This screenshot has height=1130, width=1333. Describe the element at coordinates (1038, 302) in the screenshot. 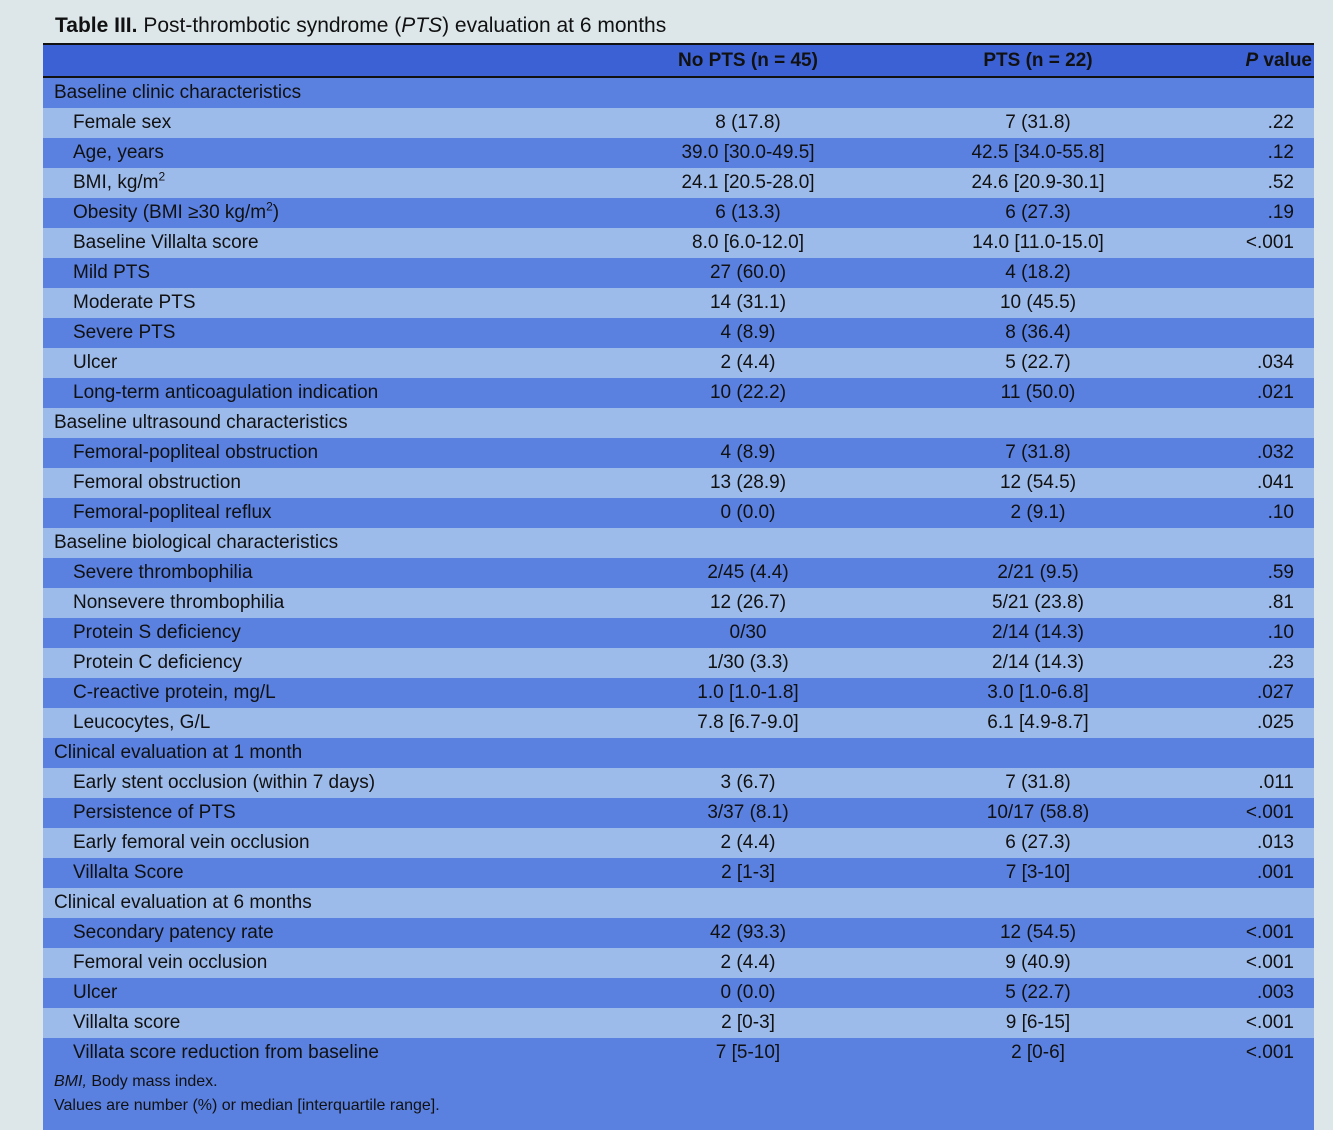

I see `value-pts: 10 (45.5)` at that location.